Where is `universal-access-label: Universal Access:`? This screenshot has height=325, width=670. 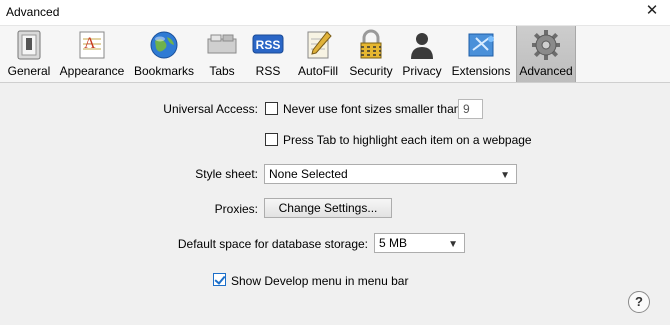 universal-access-label: Universal Access: is located at coordinates (210, 109).